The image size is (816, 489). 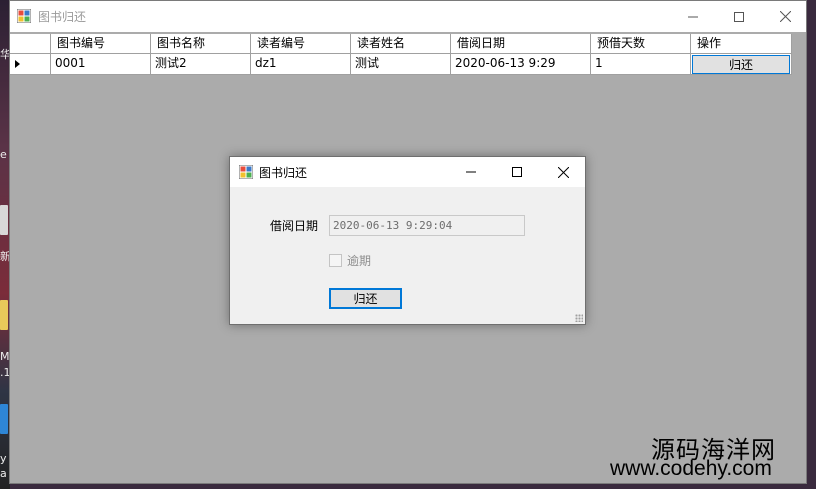 I want to click on dialog-title-bar: 图书归还, so click(x=407, y=172).